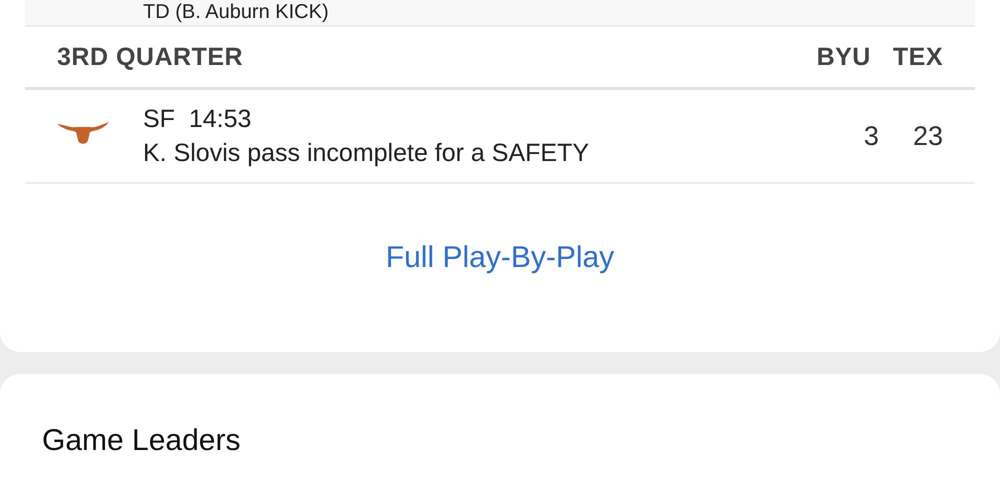  Describe the element at coordinates (236, 12) in the screenshot. I see `play-description: TD (B. Auburn KICK)` at that location.